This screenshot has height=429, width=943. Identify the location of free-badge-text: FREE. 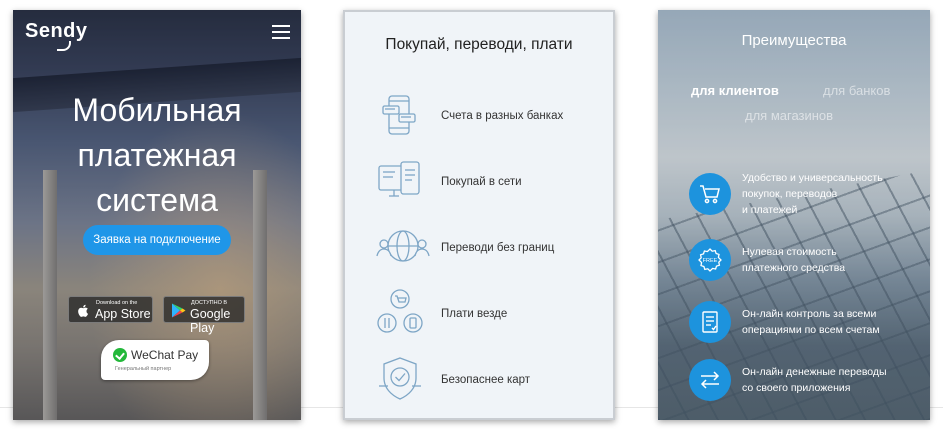
(710, 261).